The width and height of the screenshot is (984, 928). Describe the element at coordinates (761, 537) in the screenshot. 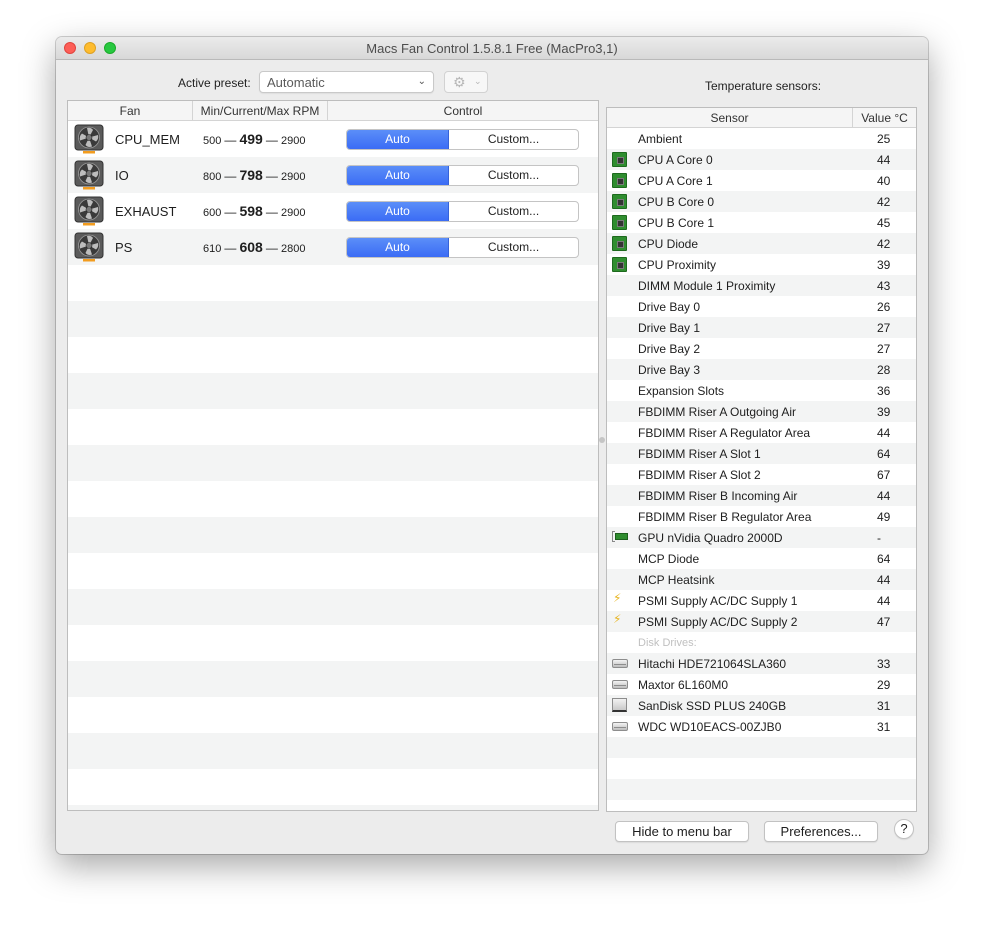

I see `sensor-row: GPU nVidia Quadro 2000D -` at that location.